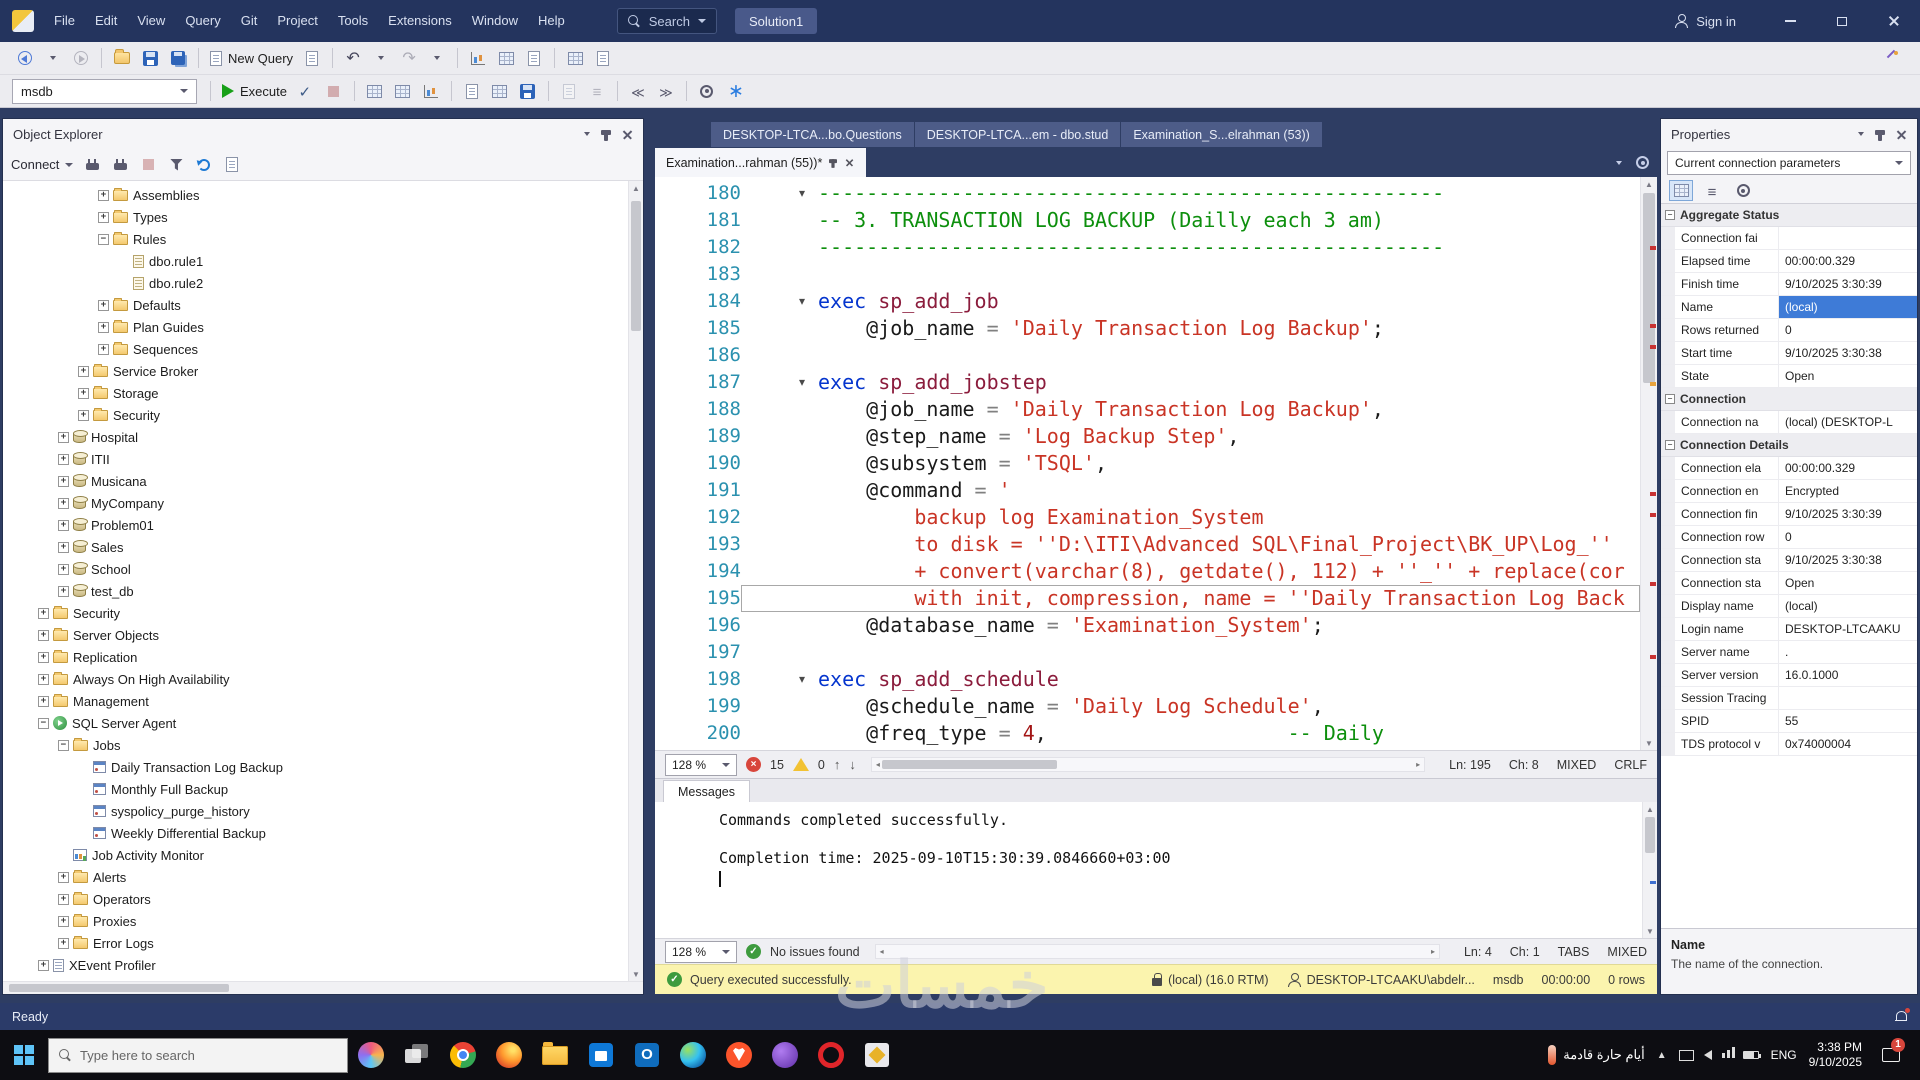 The image size is (1920, 1080). I want to click on cancel-query-button, so click(334, 91).